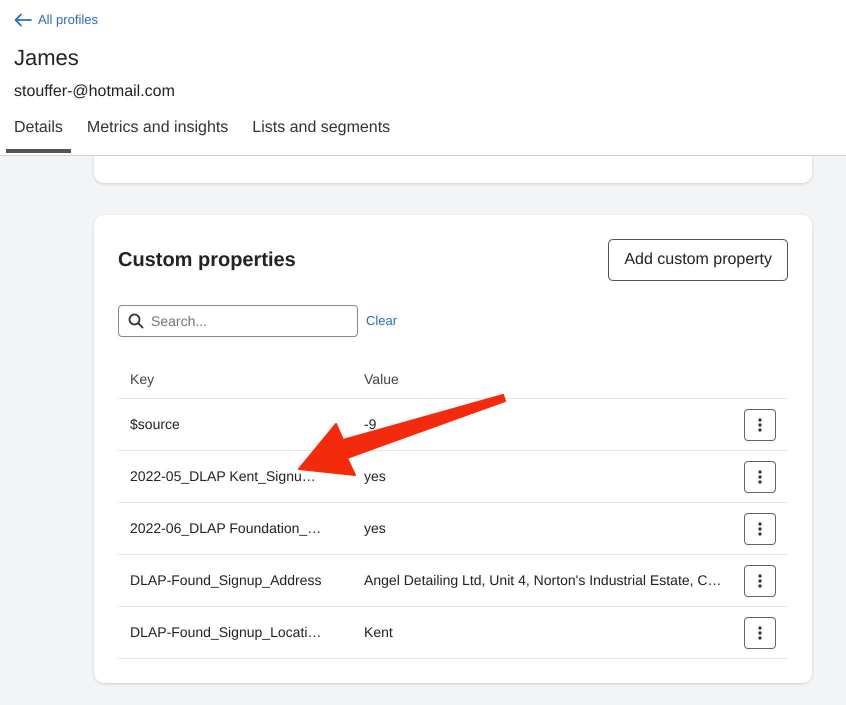 The height and width of the screenshot is (705, 846). I want to click on profile-email: stouffer-@hotmail.com, so click(95, 92).